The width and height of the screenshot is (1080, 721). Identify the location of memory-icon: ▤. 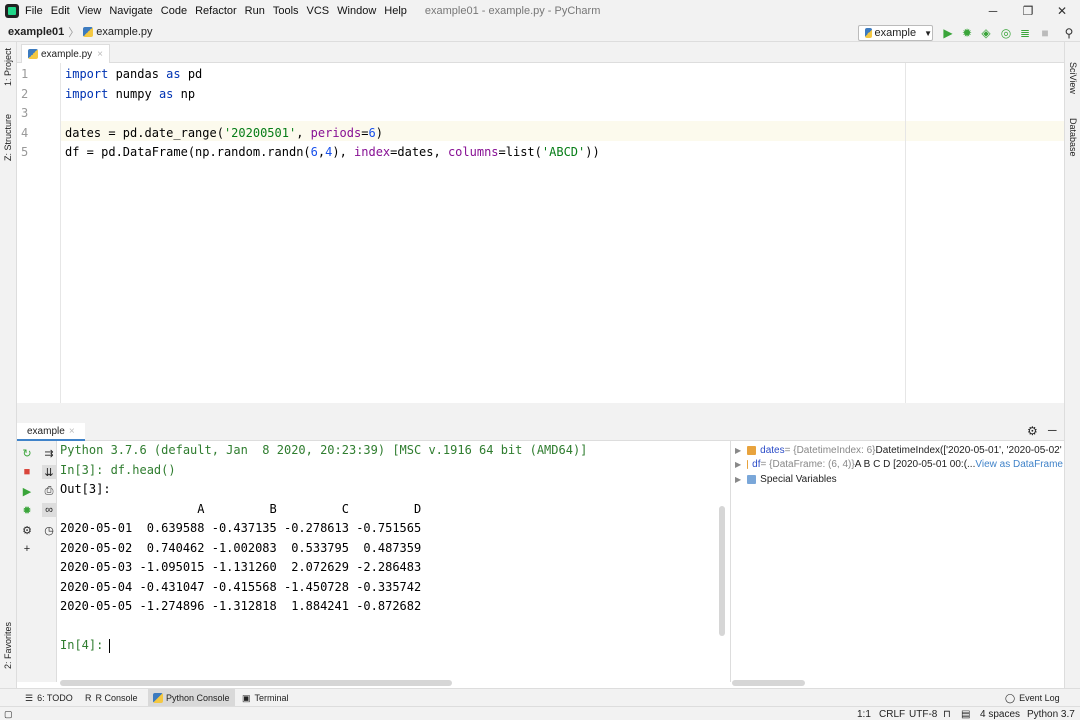
(965, 714).